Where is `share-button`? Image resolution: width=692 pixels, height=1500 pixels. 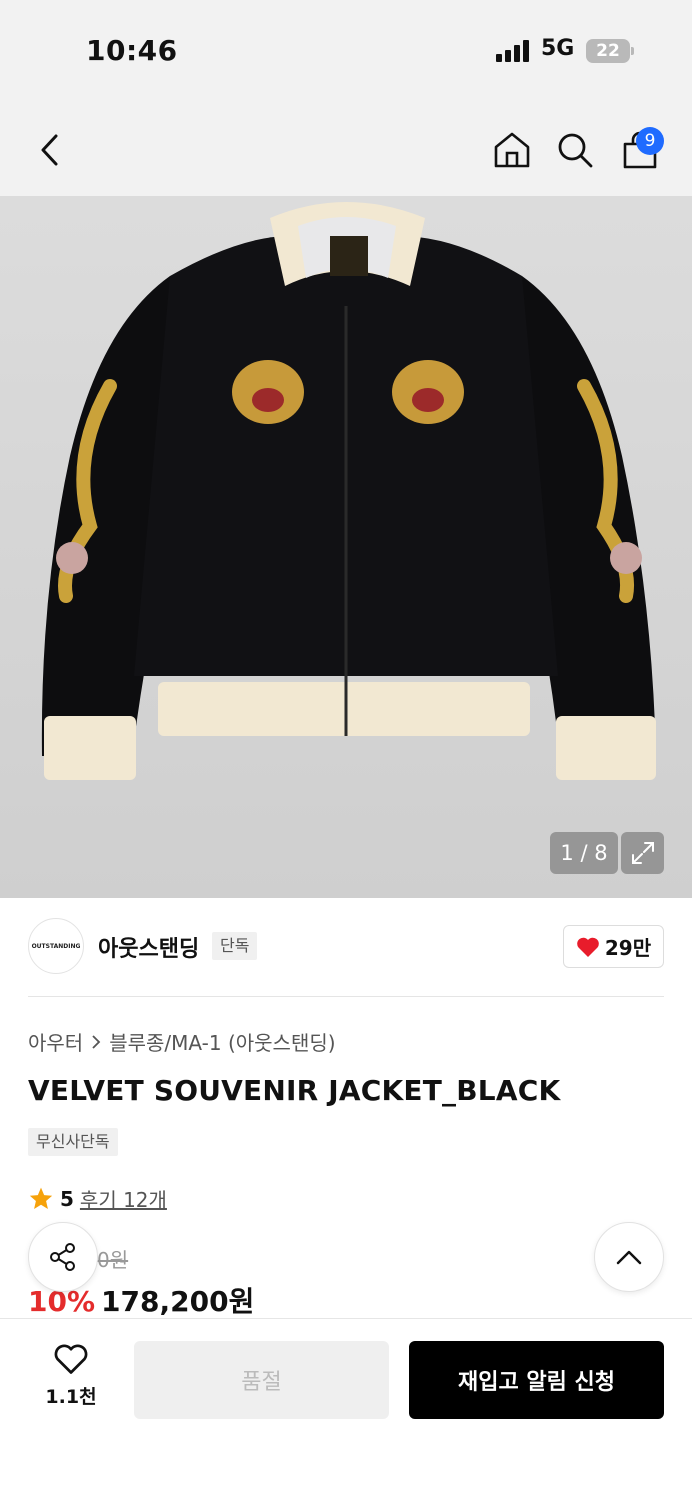
share-button is located at coordinates (63, 1257).